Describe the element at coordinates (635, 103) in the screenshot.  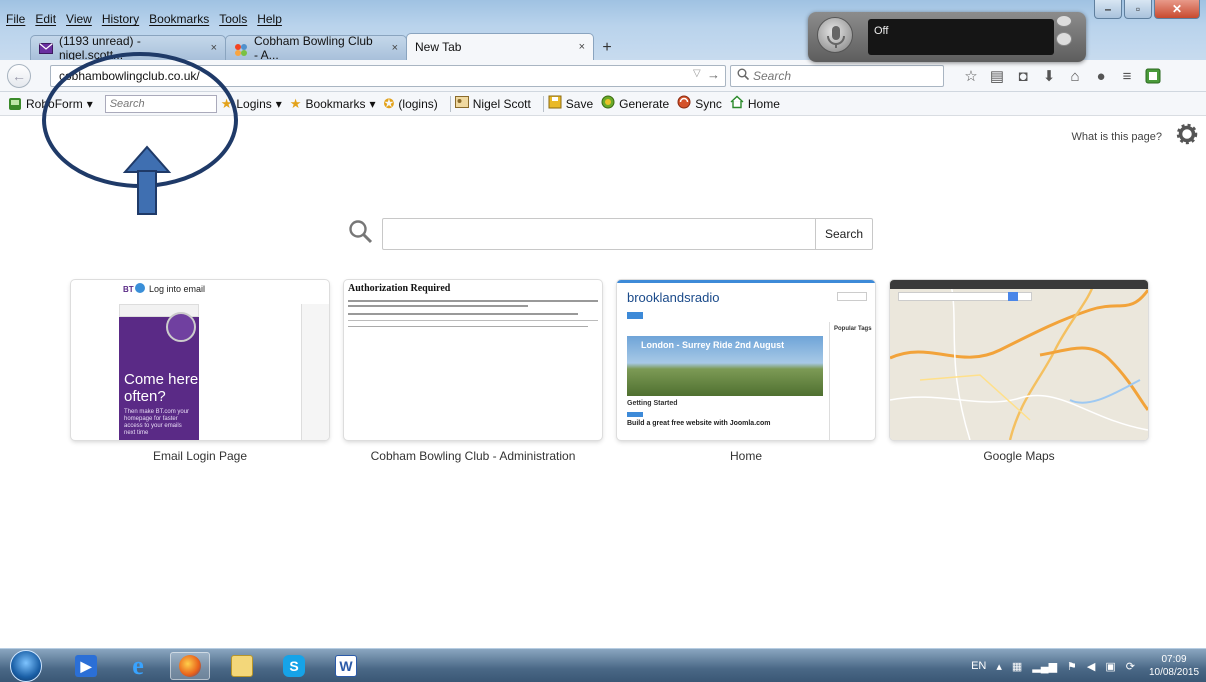
I see `generate-button: Generate` at that location.